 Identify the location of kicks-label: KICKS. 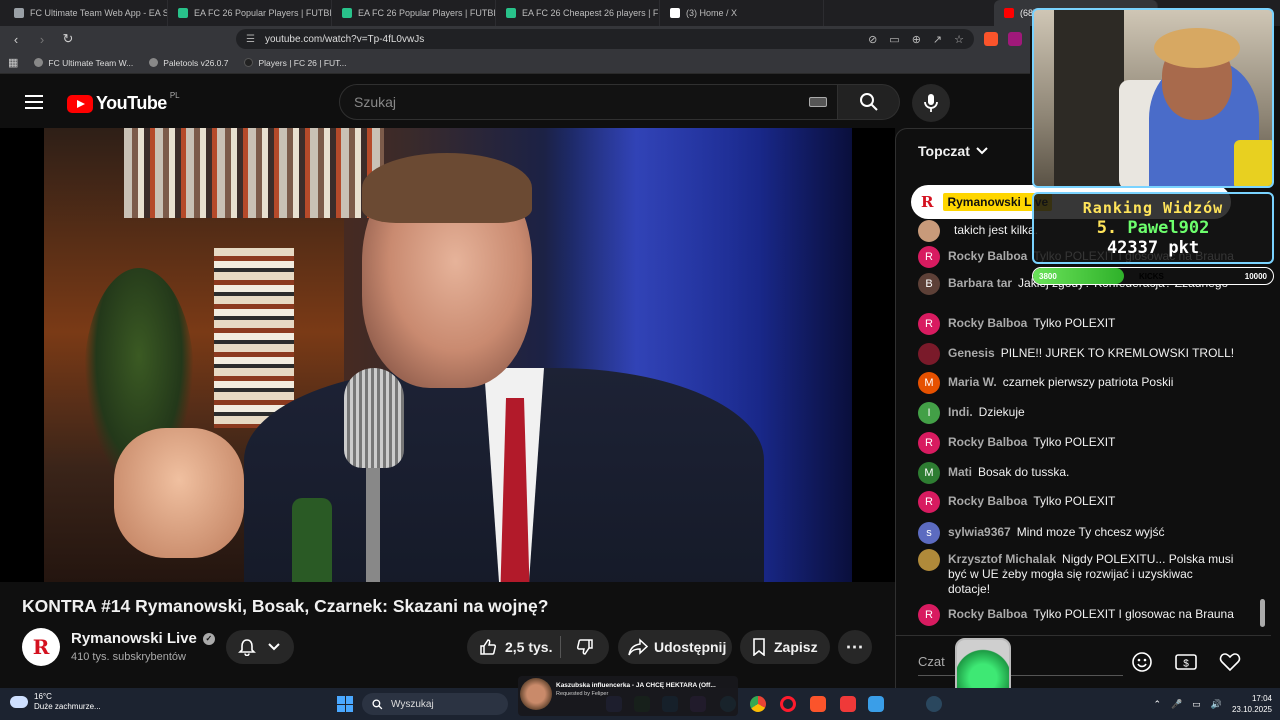
(1151, 276).